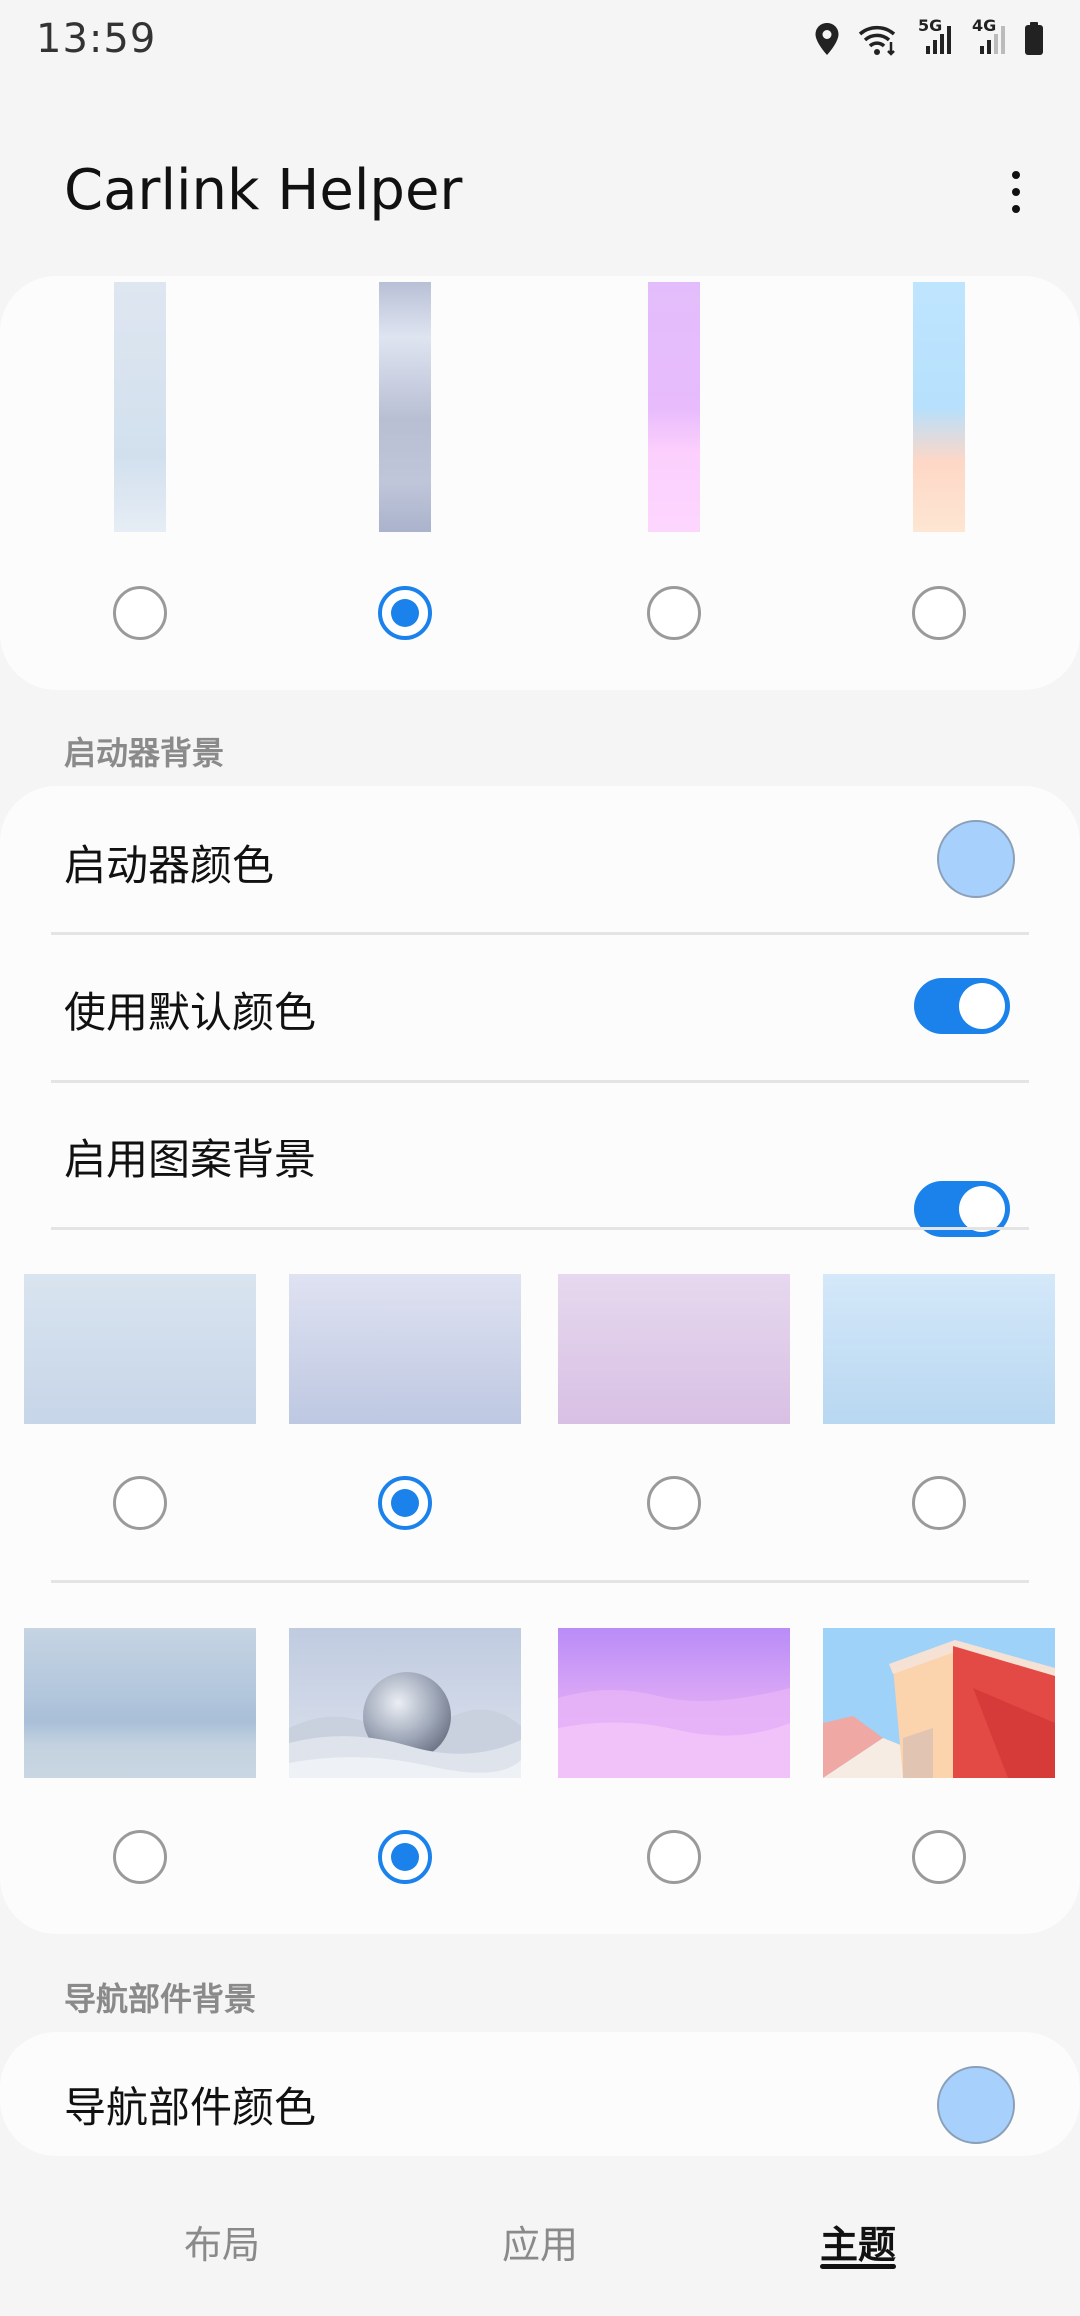  Describe the element at coordinates (540, 2241) in the screenshot. I see `tab-apps: 应用` at that location.